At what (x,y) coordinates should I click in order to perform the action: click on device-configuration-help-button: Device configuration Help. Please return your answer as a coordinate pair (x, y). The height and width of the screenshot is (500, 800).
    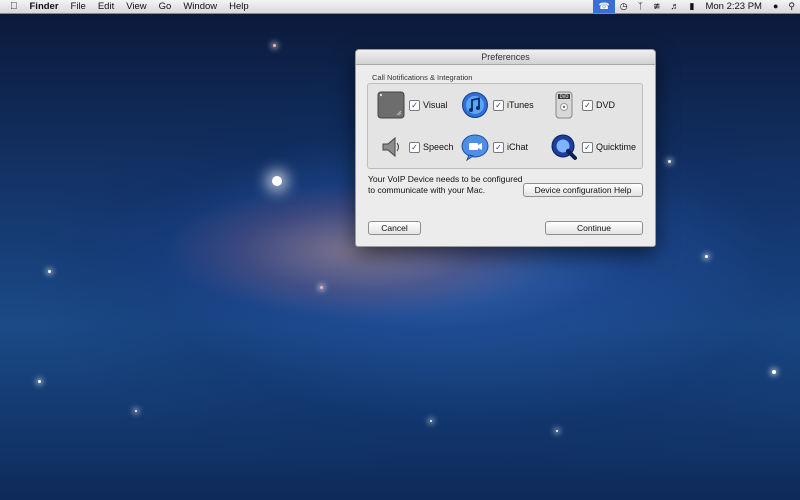
    Looking at the image, I should click on (583, 190).